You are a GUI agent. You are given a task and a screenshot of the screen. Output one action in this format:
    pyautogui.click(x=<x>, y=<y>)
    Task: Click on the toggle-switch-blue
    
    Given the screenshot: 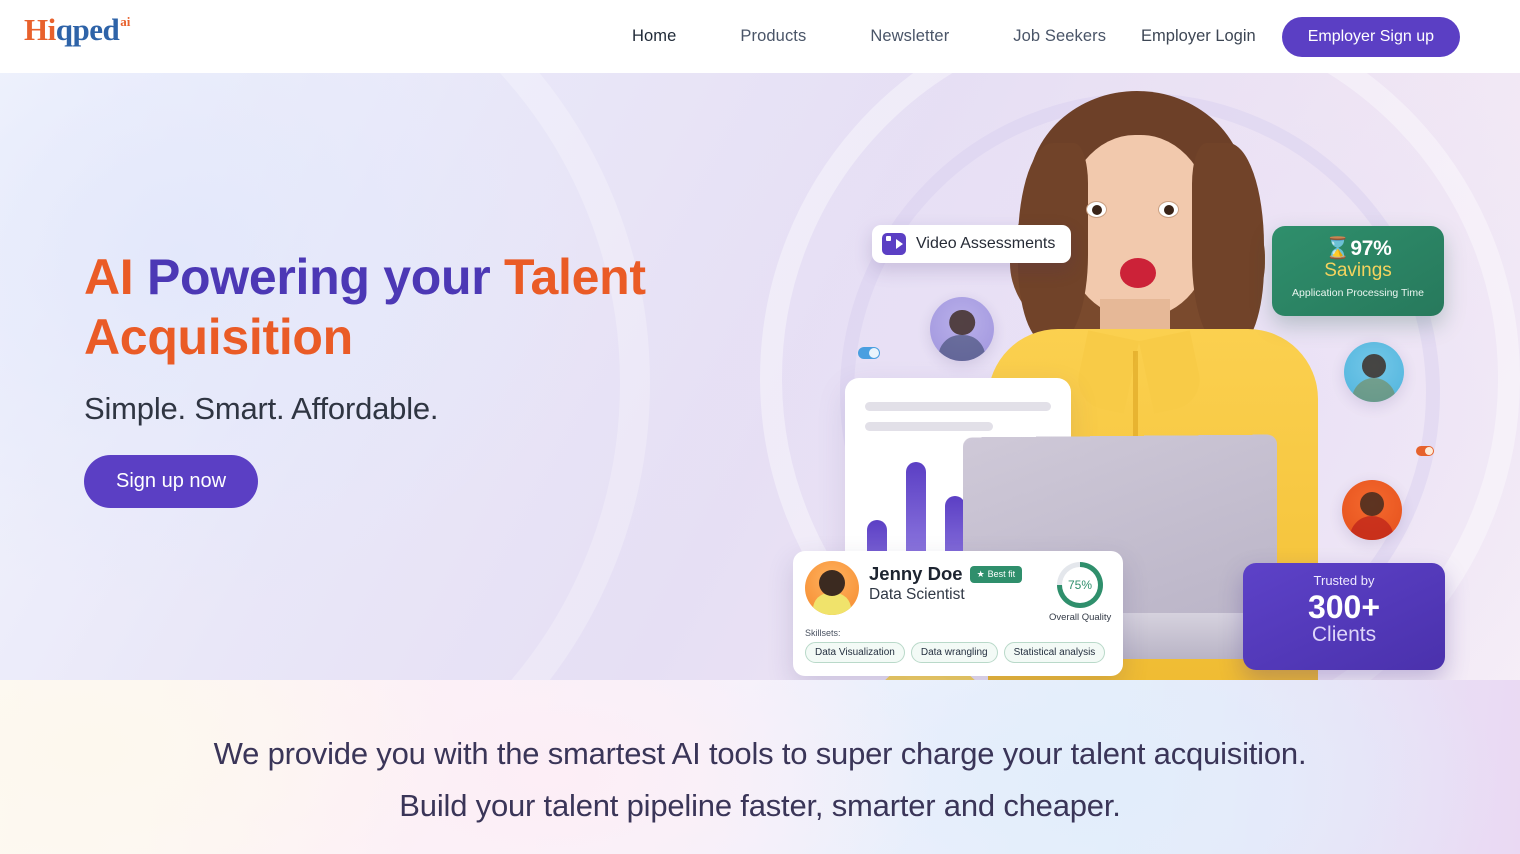 What is the action you would take?
    pyautogui.click(x=869, y=353)
    